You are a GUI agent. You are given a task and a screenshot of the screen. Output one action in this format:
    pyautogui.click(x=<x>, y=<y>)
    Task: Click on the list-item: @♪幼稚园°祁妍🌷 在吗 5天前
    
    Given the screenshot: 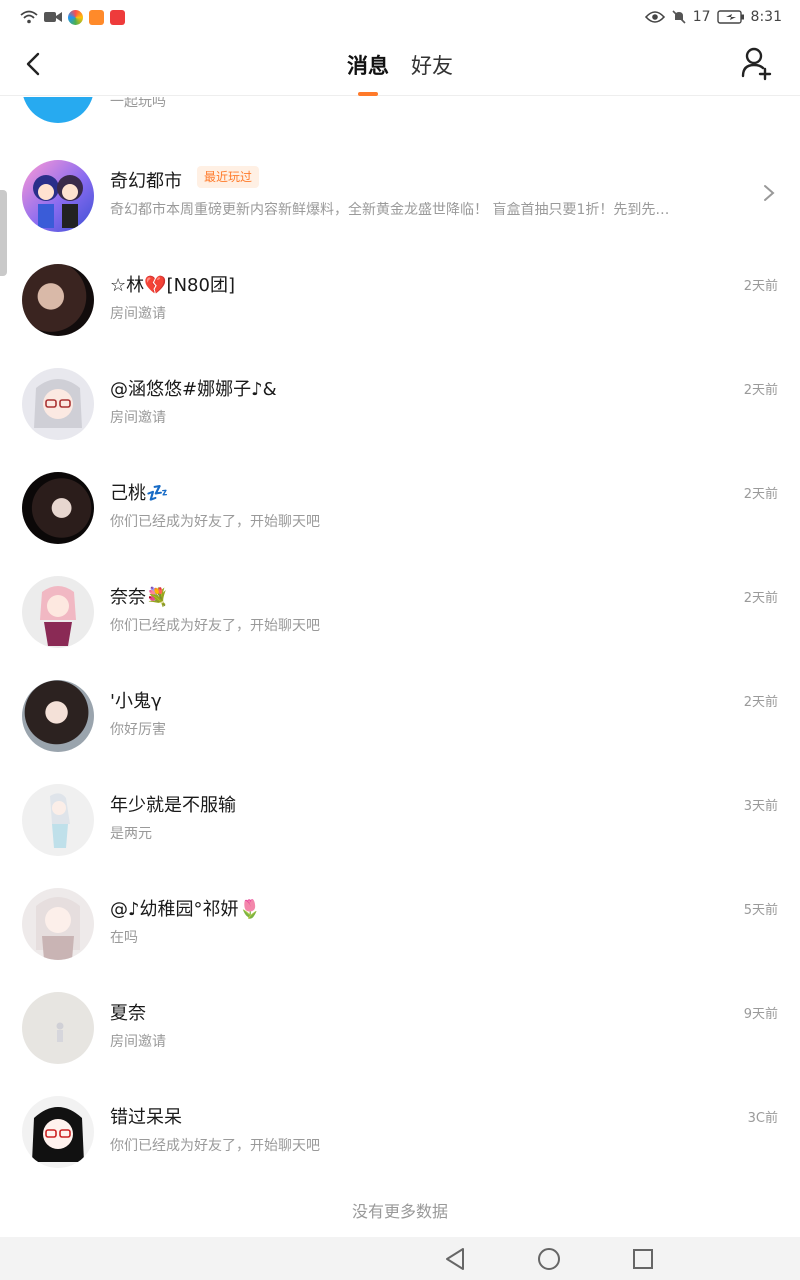 What is the action you would take?
    pyautogui.click(x=400, y=935)
    